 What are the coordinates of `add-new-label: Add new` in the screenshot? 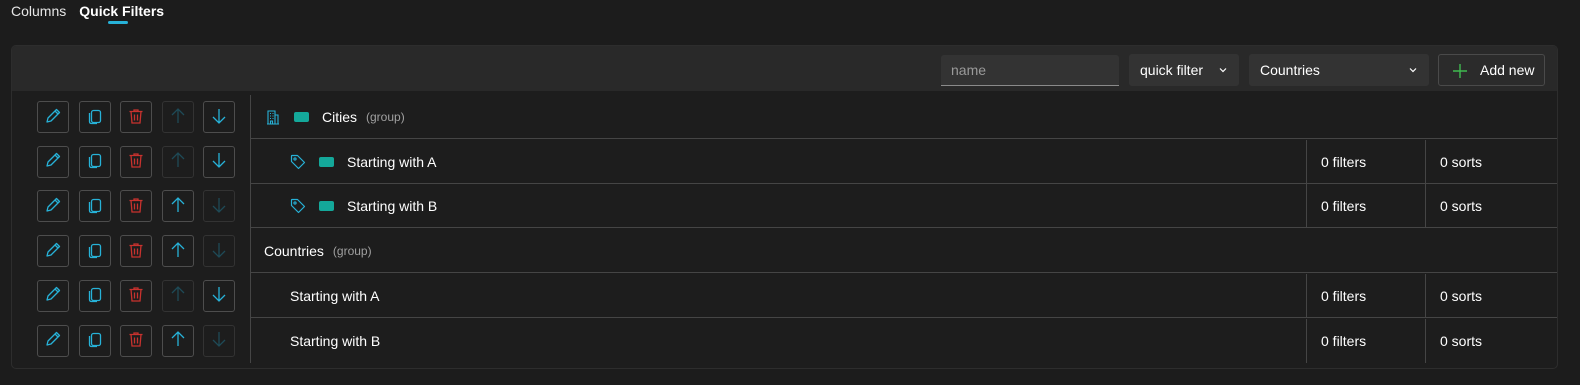 It's located at (1507, 70).